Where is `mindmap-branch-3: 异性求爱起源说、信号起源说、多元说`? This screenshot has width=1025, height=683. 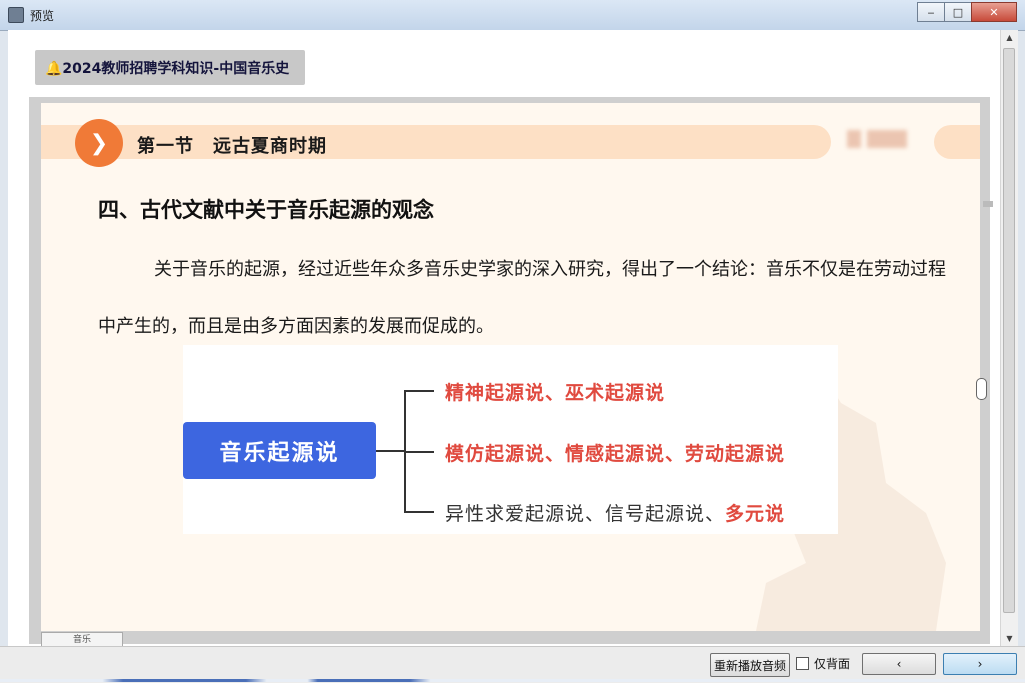 mindmap-branch-3: 异性求爱起源说、信号起源说、多元说 is located at coordinates (615, 512).